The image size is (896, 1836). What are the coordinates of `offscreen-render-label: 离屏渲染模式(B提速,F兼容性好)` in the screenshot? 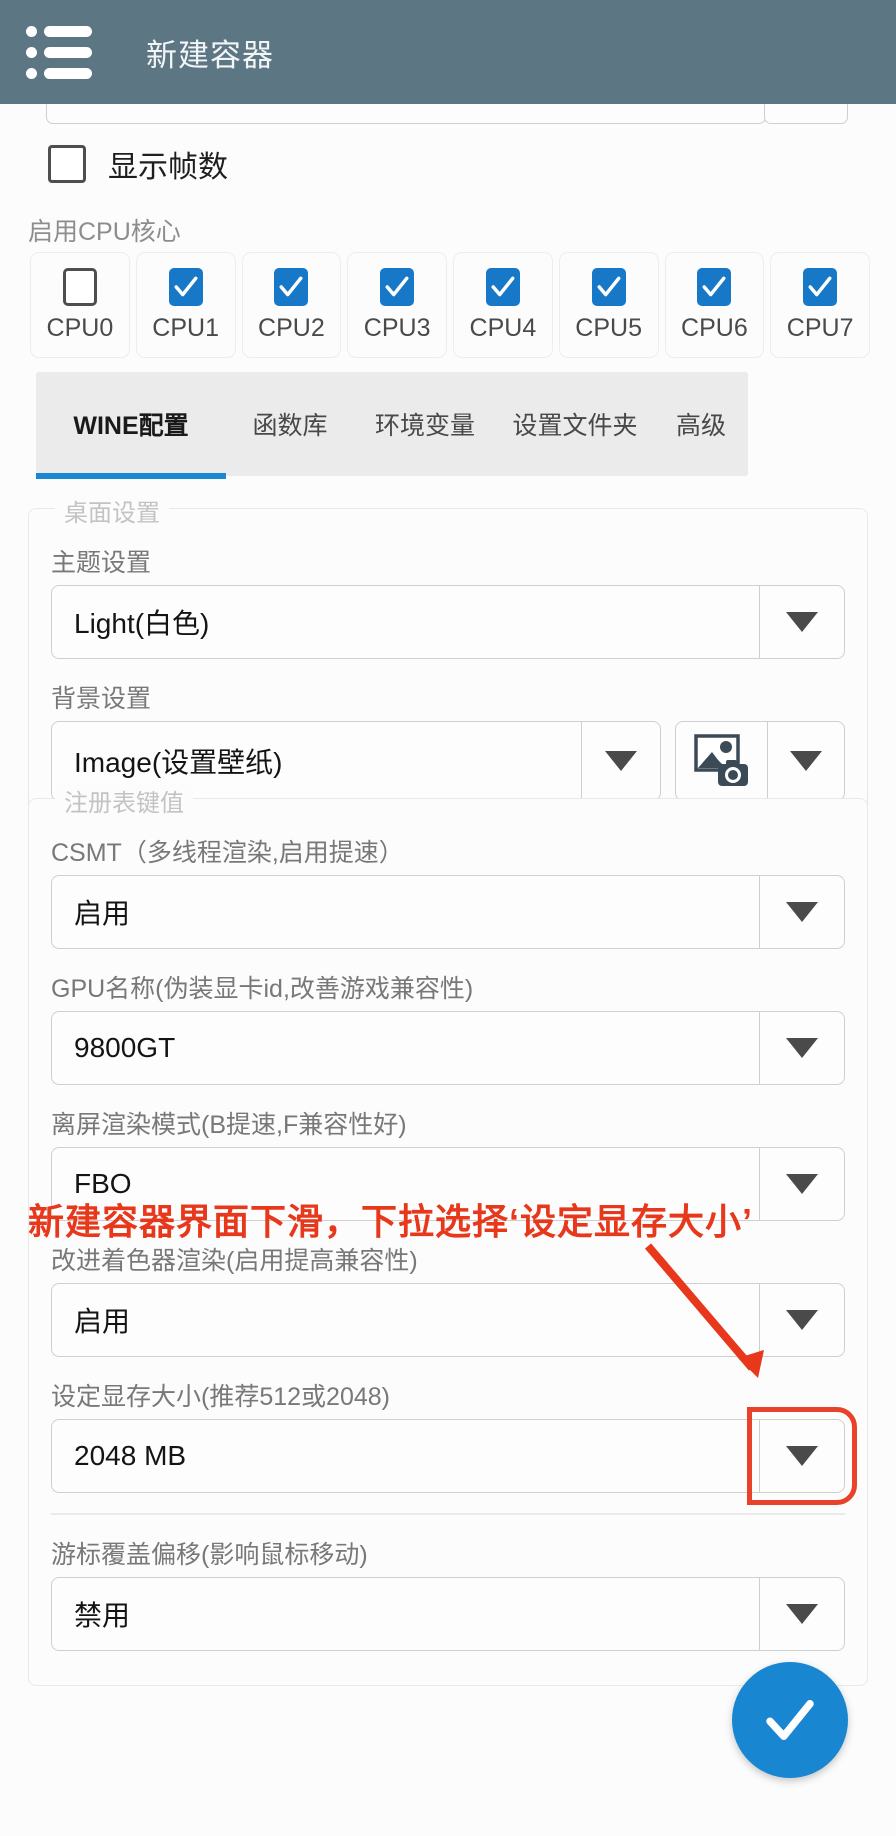 It's located at (229, 1125).